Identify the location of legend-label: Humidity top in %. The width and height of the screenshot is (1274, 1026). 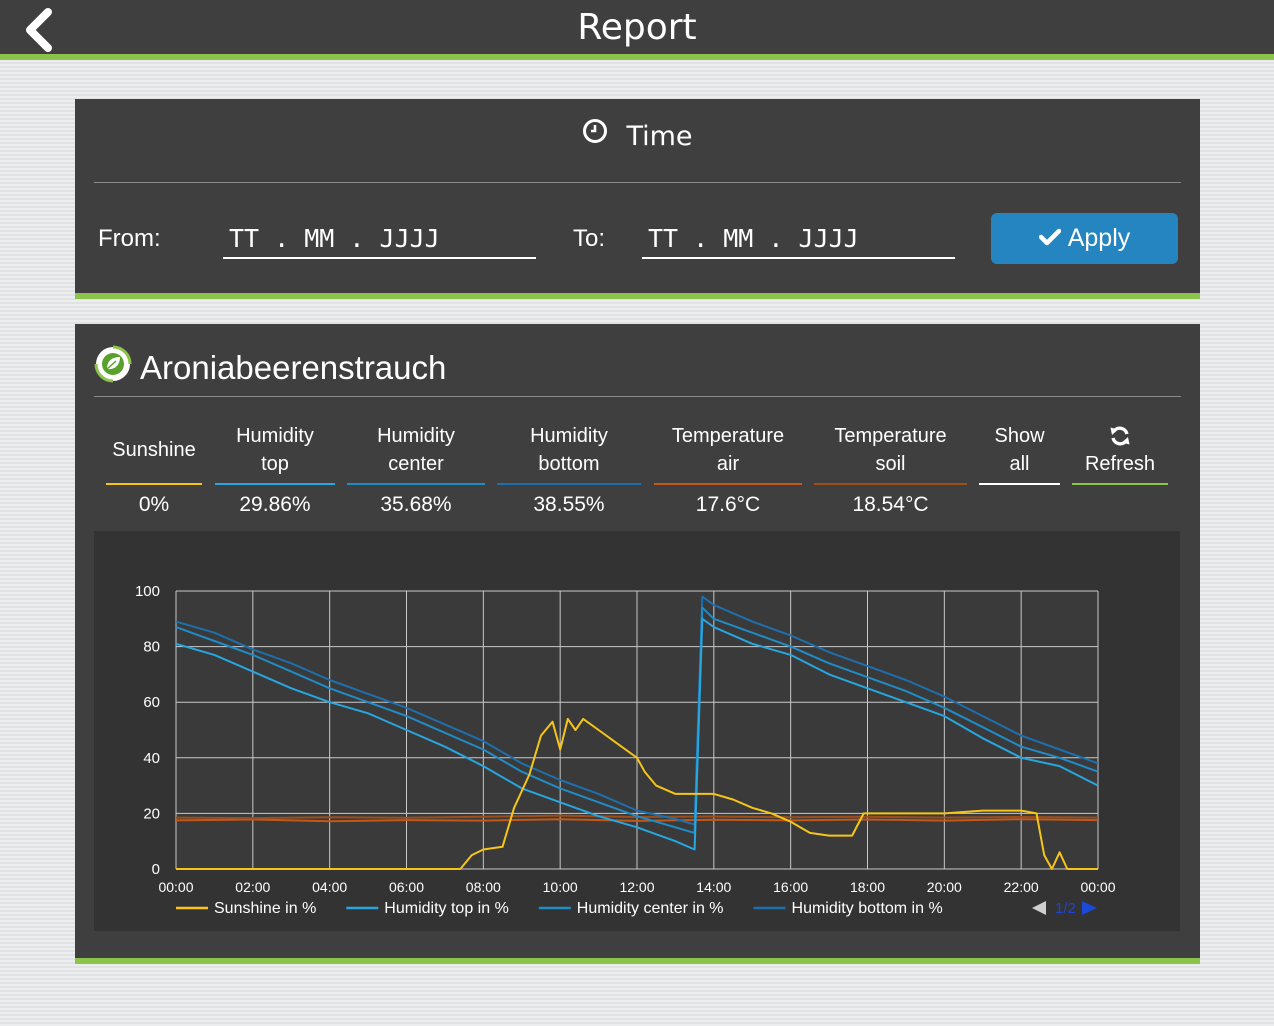
(446, 908).